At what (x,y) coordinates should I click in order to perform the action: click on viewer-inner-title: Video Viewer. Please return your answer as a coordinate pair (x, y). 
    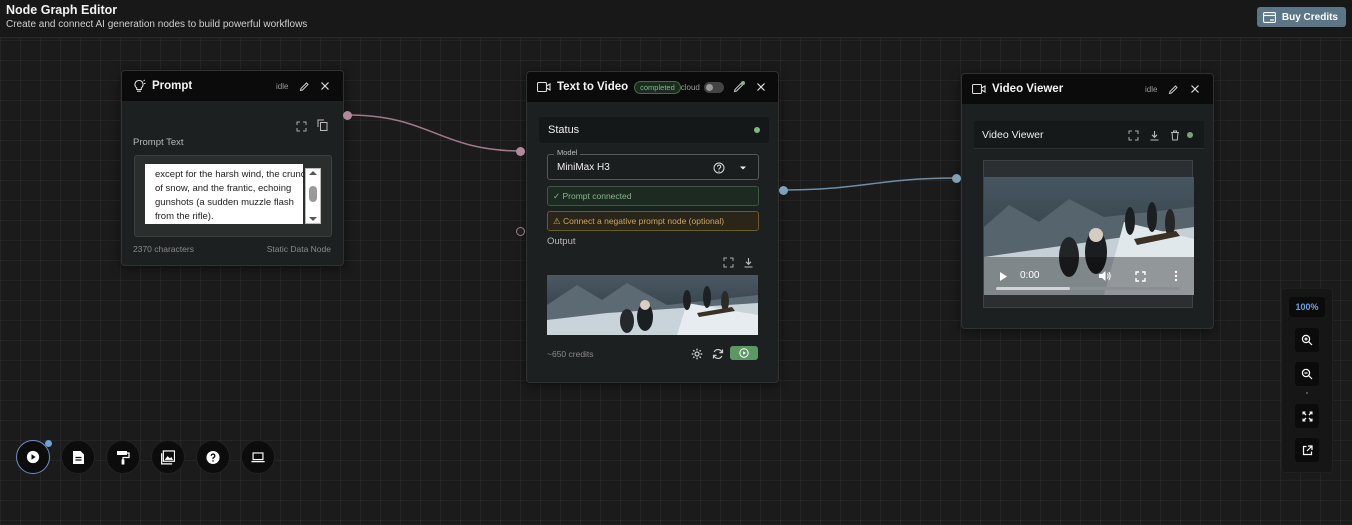
    Looking at the image, I should click on (1013, 134).